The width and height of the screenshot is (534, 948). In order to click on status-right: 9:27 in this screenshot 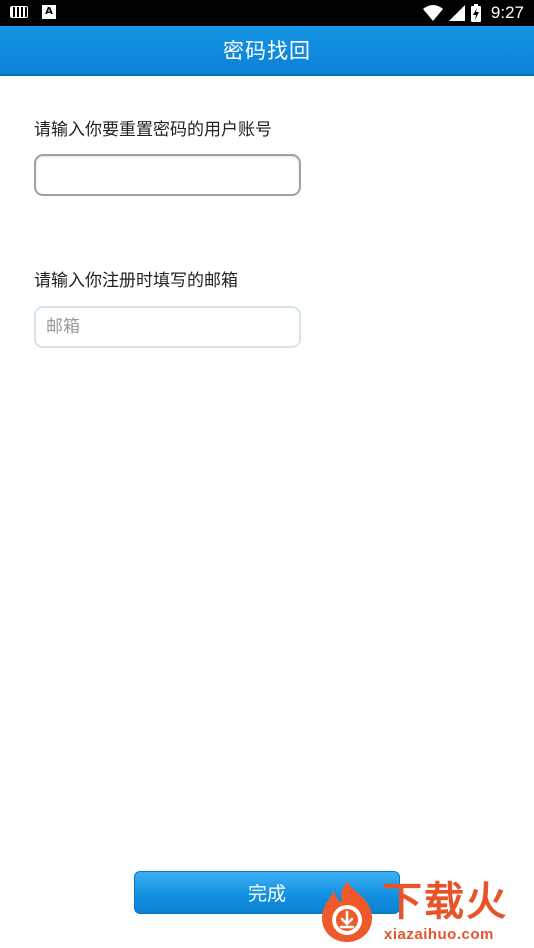, I will do `click(473, 13)`.